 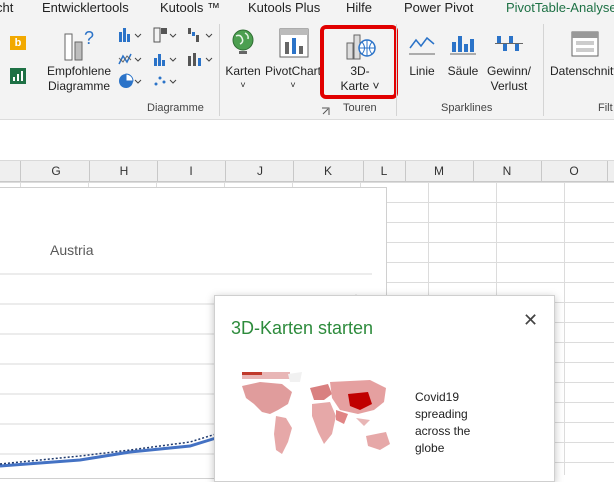 I want to click on column-chart-icon, so click(x=131, y=36).